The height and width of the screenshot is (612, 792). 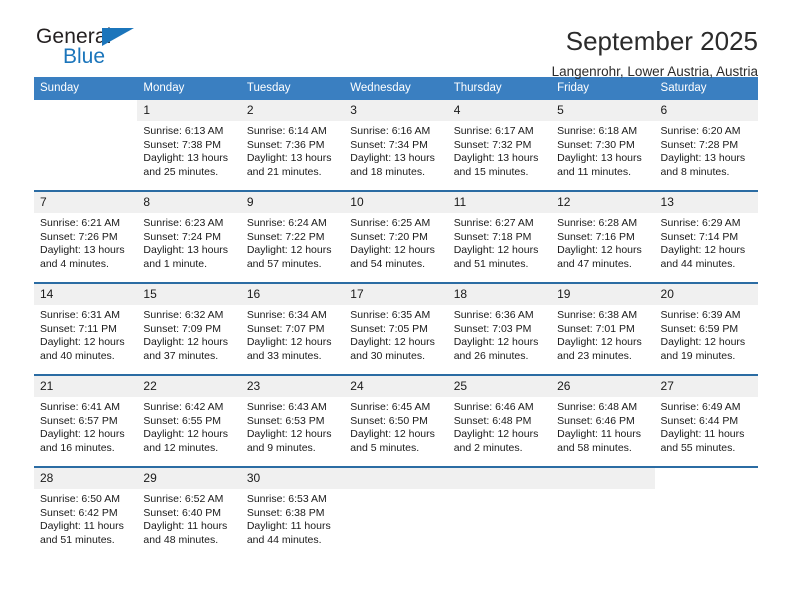 What do you see at coordinates (181, 447) in the screenshot?
I see `daylight-duration-line2: and 12 minutes.` at bounding box center [181, 447].